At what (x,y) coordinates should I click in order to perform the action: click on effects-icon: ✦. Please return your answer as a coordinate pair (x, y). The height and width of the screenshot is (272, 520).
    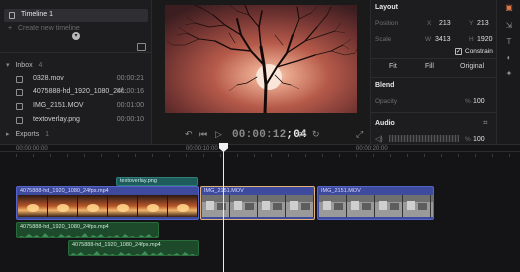
    Looking at the image, I should click on (509, 74).